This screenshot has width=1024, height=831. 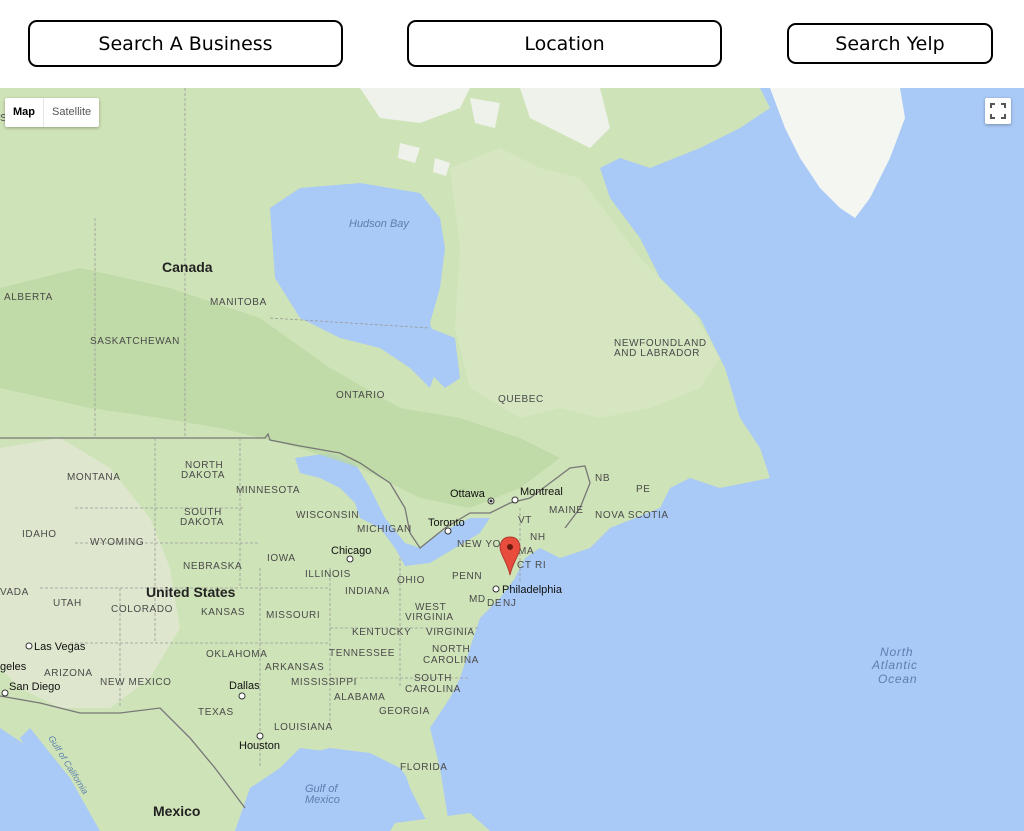 I want to click on las-vegas-label: Las Vegas, so click(x=60, y=647).